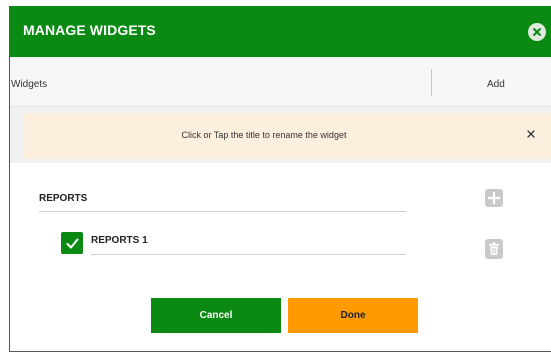 The width and height of the screenshot is (551, 356). I want to click on plus-icon, so click(494, 198).